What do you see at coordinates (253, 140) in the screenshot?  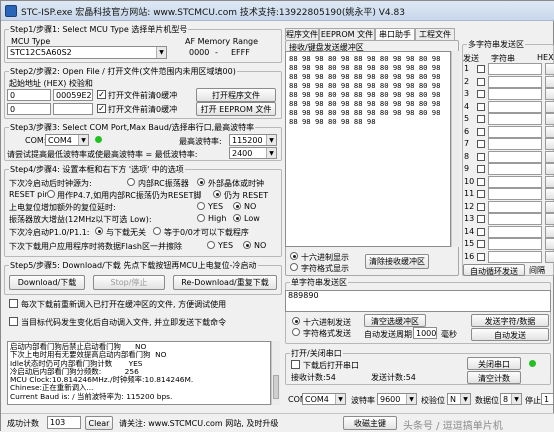 I see `max-baud-select: 115200 ▼` at bounding box center [253, 140].